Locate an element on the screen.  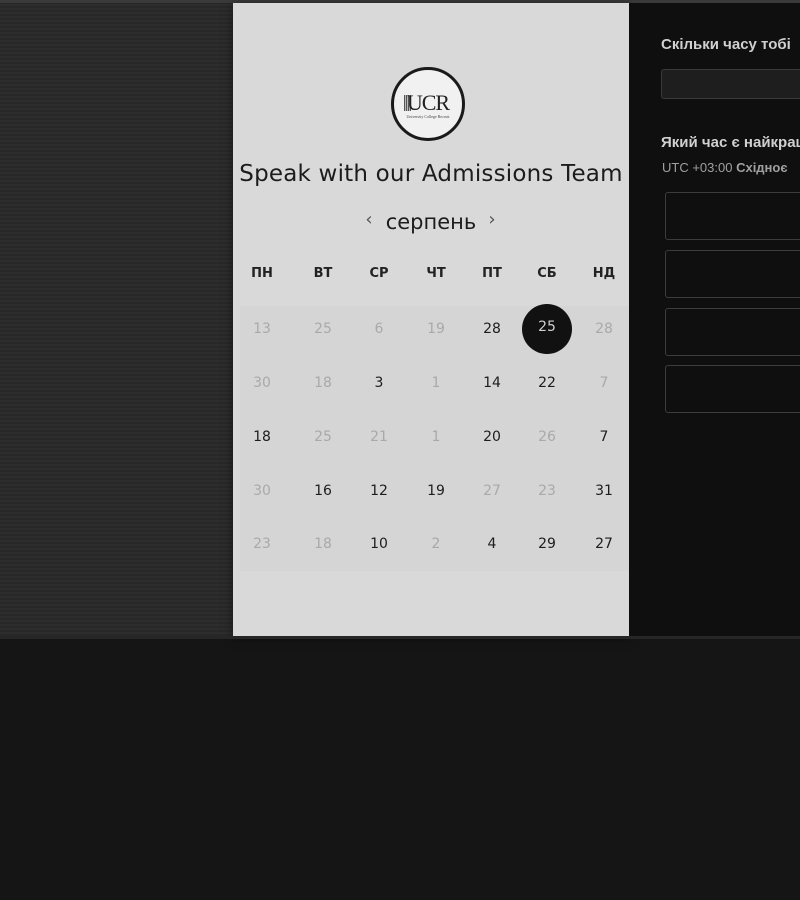
calendar-day: 22 is located at coordinates (547, 383).